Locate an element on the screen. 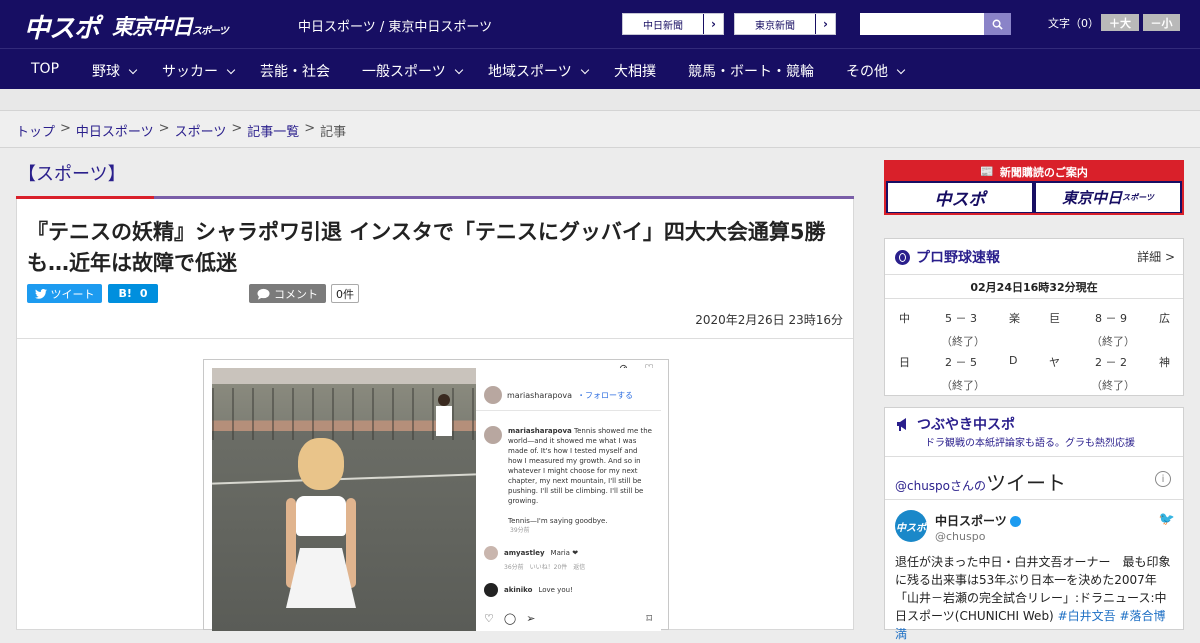 The image size is (1200, 643). tokyo-chunichi-logo: 東京中日スポーツ is located at coordinates (170, 26).